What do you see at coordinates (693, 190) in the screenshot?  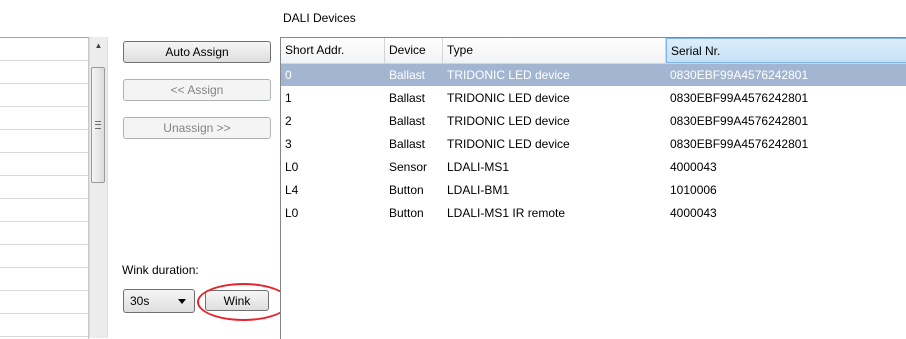 I see `cell-serial: 1010006` at bounding box center [693, 190].